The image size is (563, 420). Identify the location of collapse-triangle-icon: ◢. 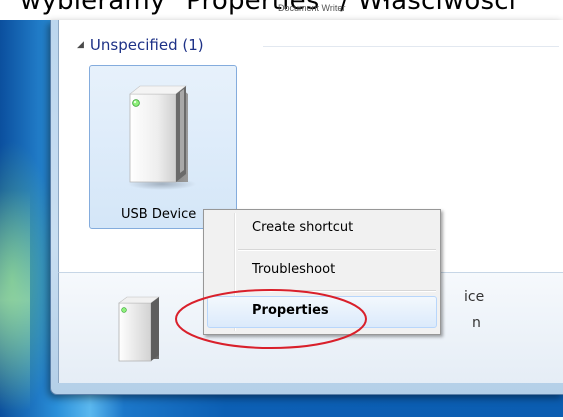
(80, 45).